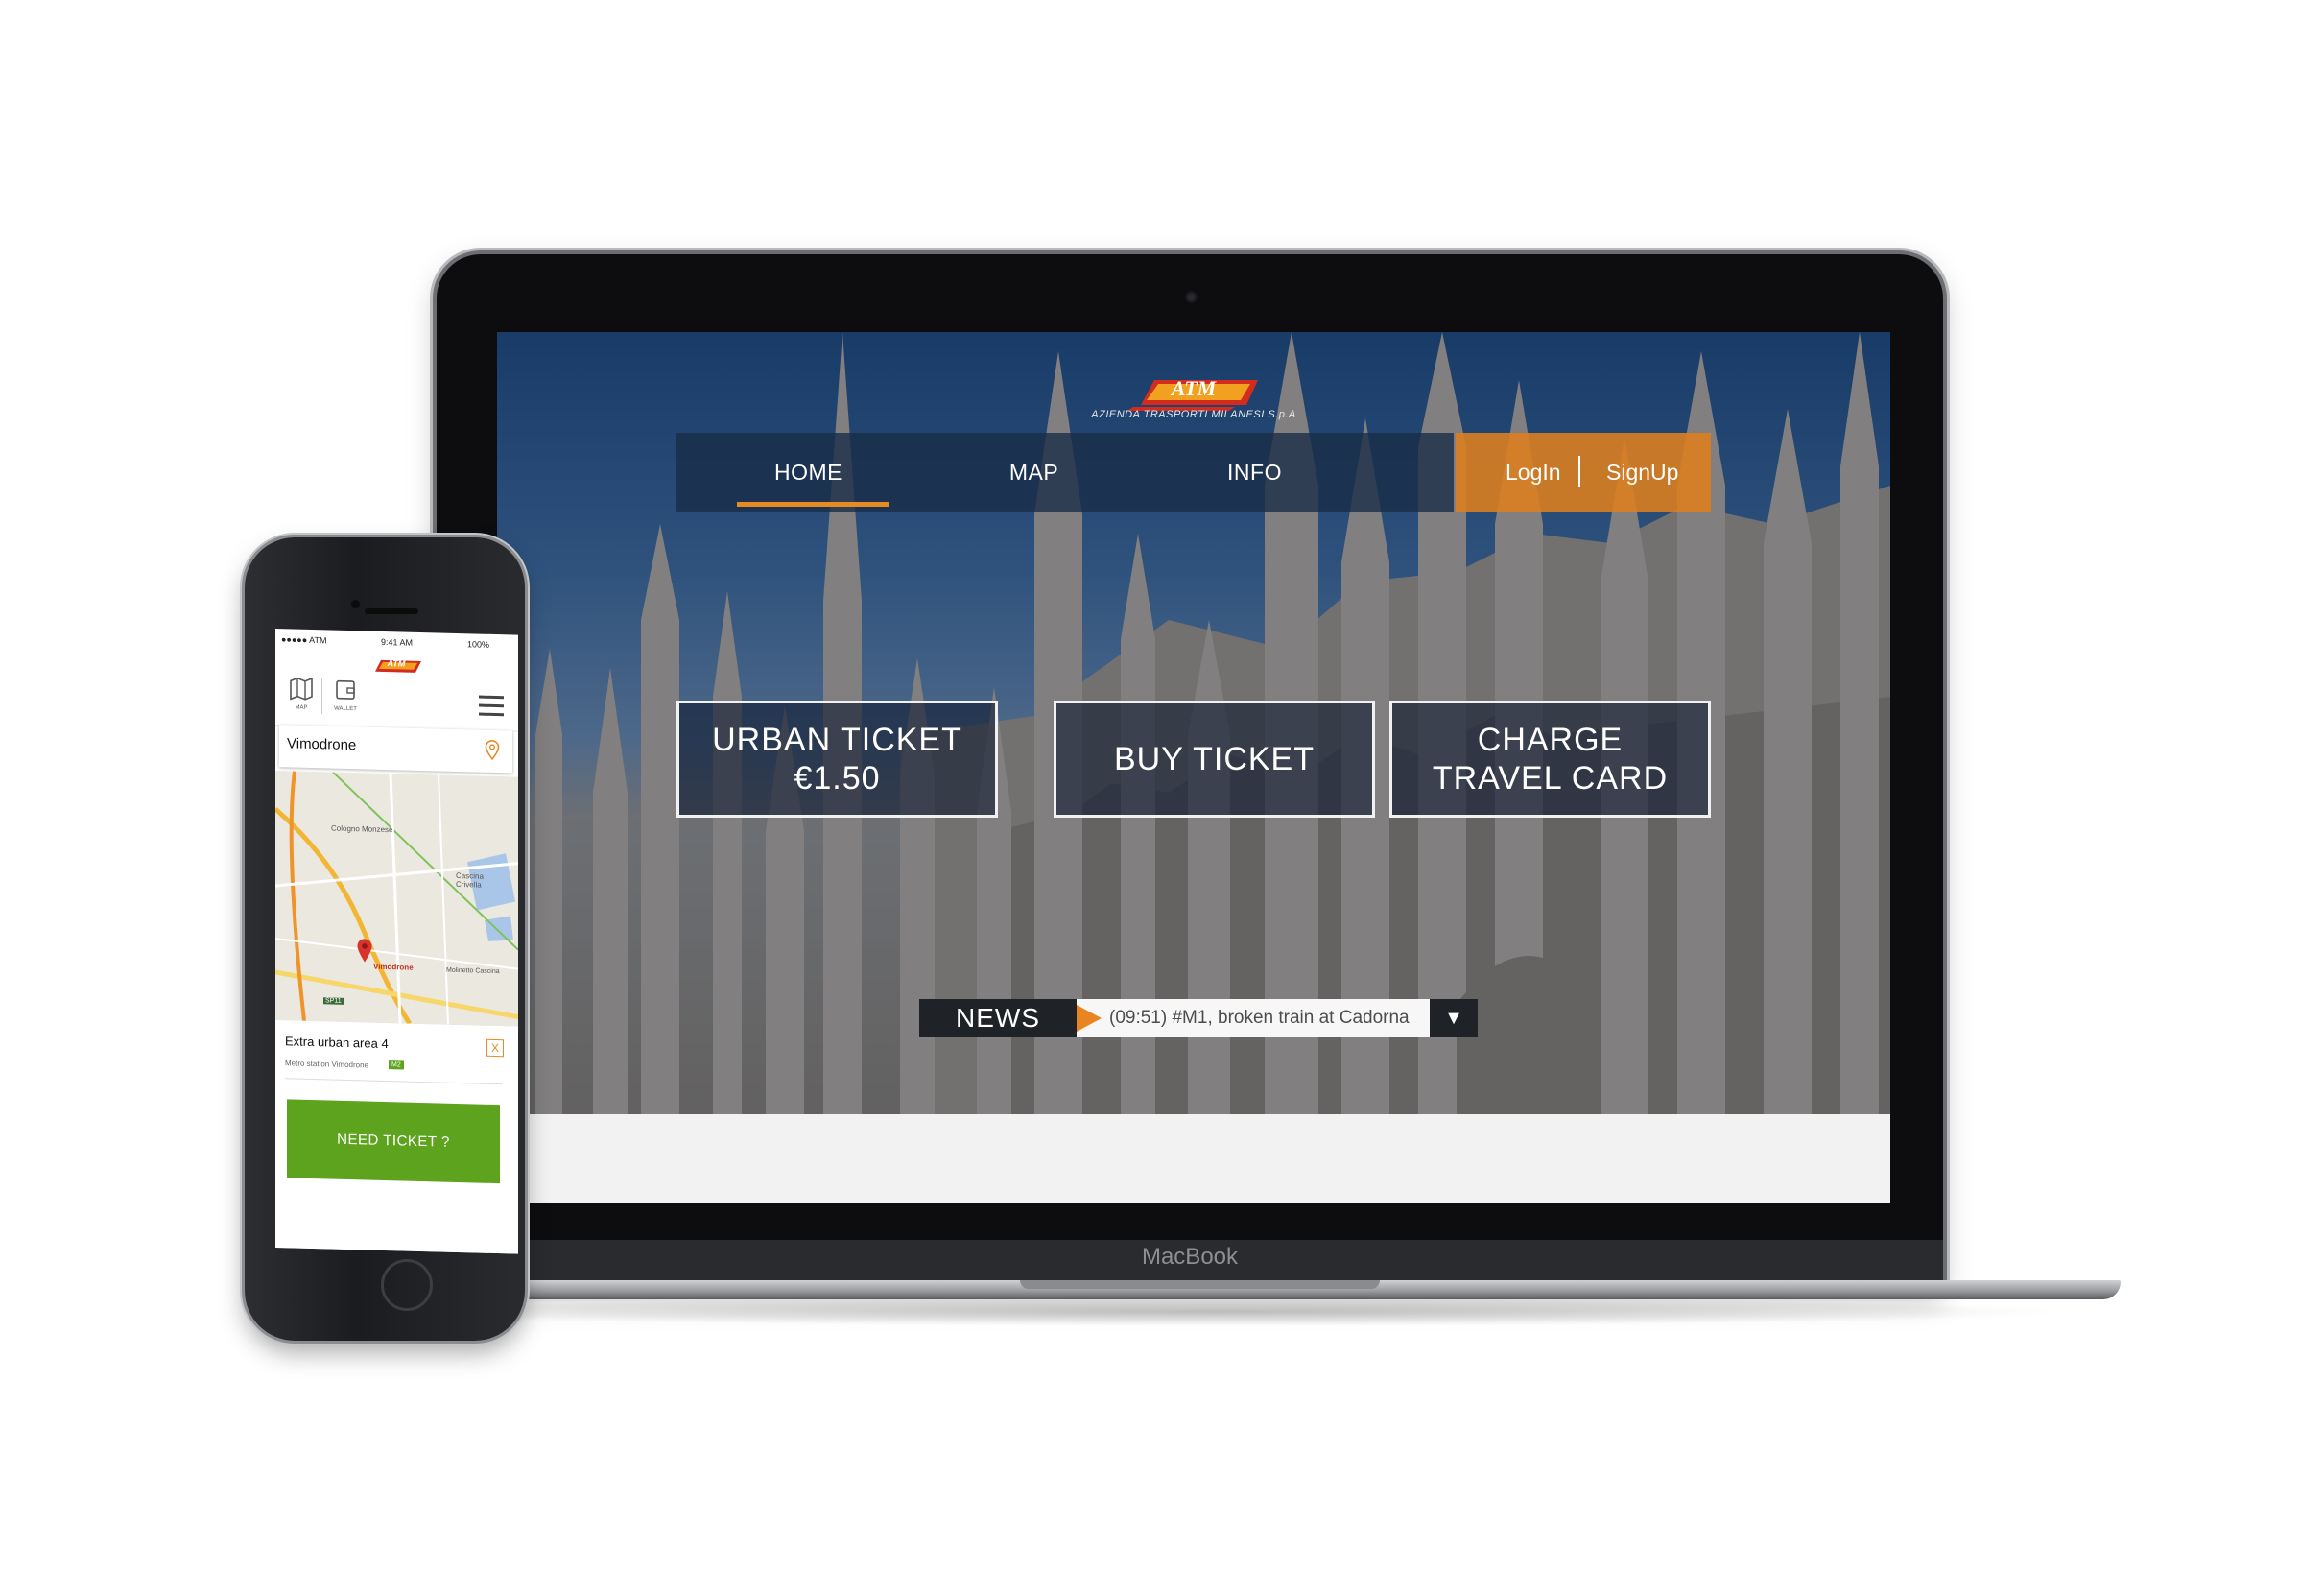 The height and width of the screenshot is (1595, 2324). I want to click on tile-label: URBAN TICKET, so click(837, 740).